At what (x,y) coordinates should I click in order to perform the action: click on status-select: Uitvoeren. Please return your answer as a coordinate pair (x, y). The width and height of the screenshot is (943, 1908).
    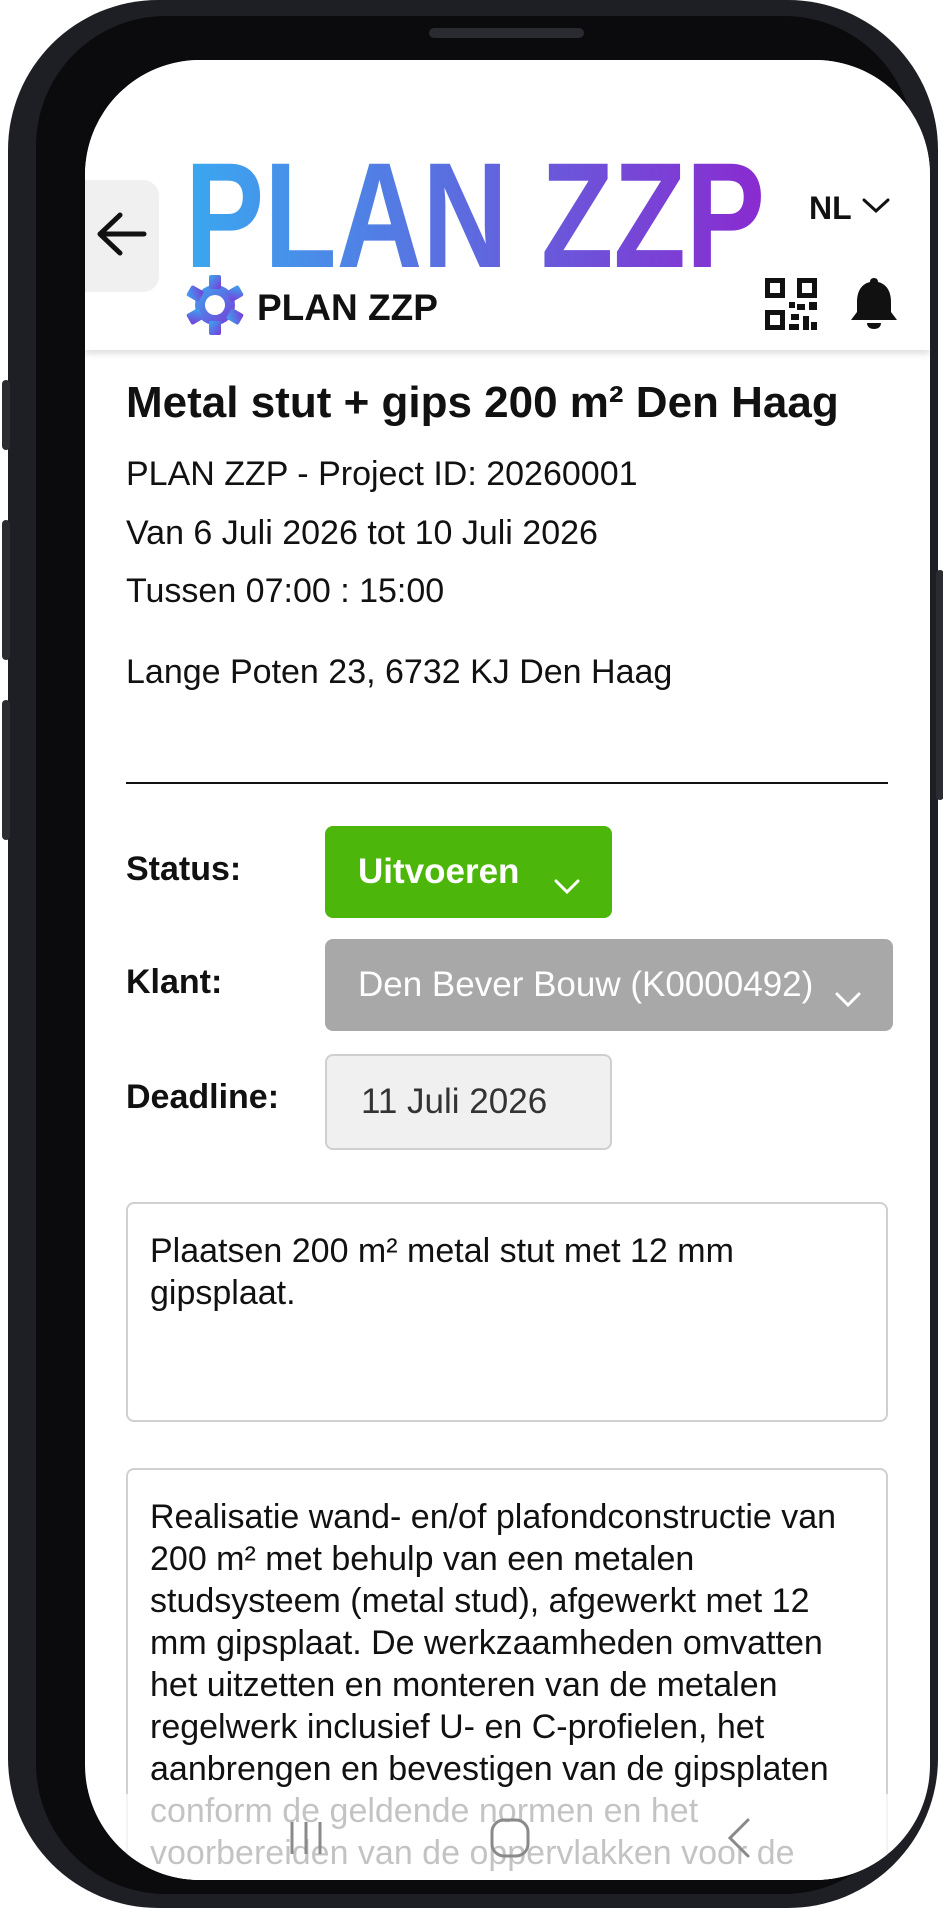
    Looking at the image, I should click on (468, 872).